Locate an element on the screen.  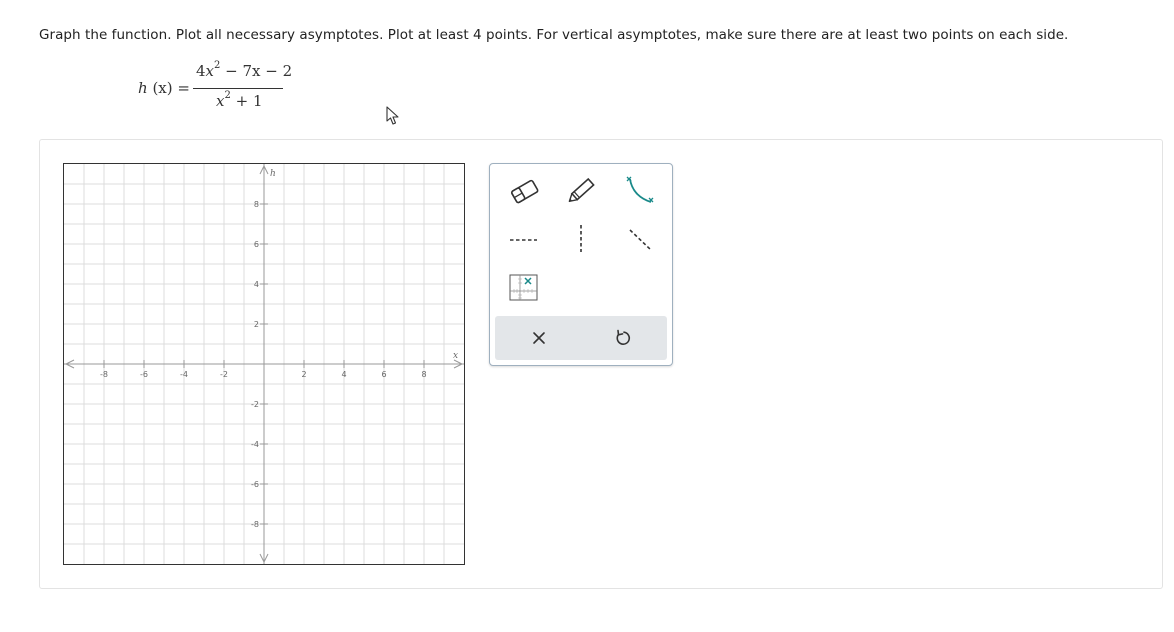
eraser-icon is located at coordinates (525, 192).